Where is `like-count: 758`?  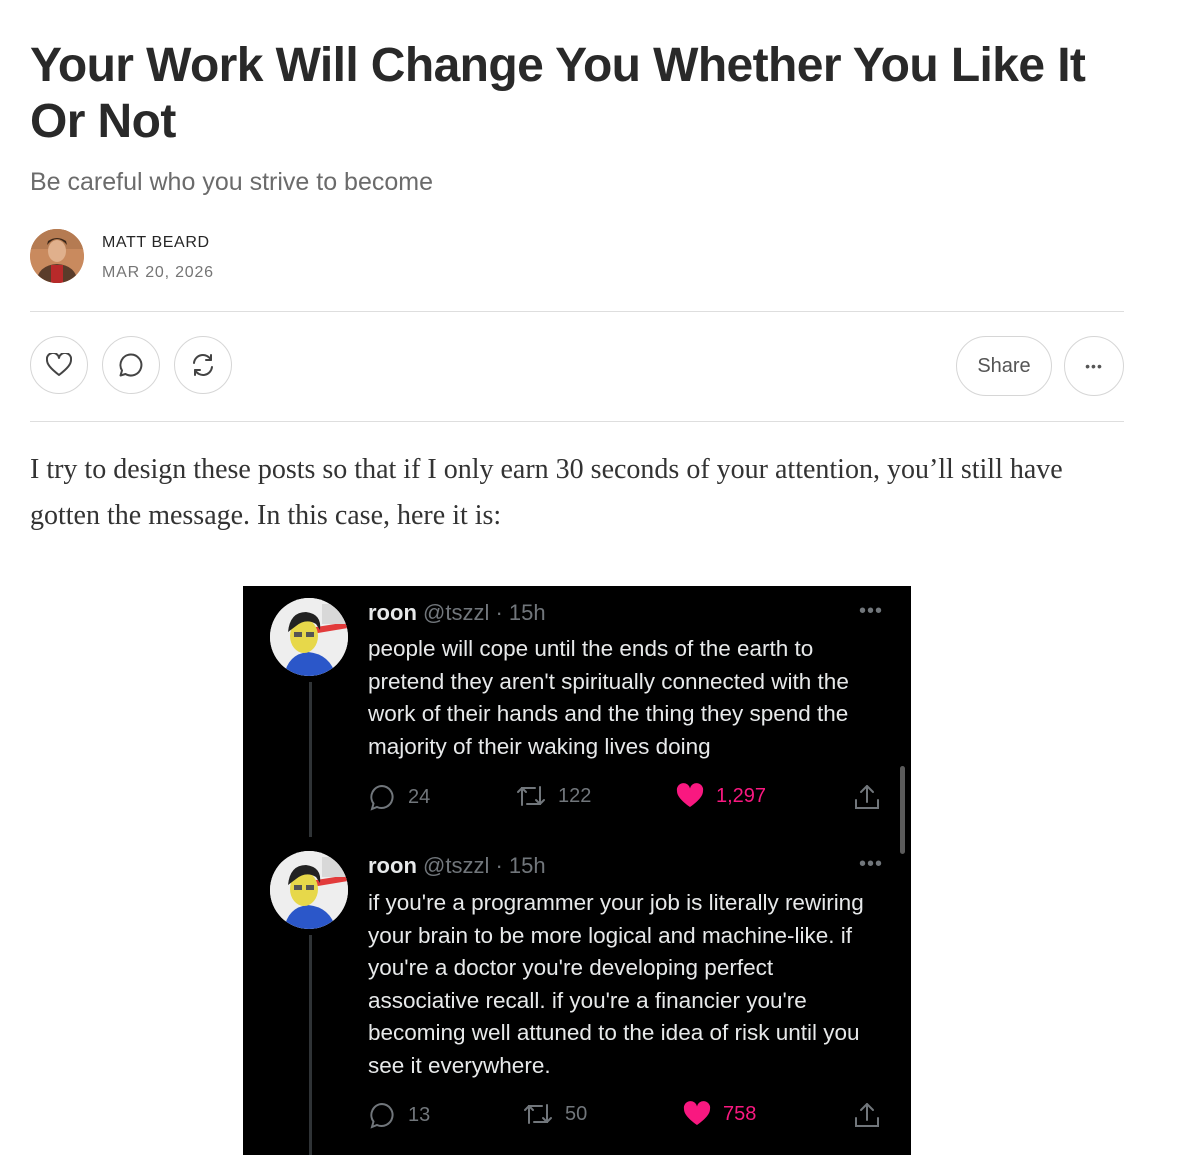 like-count: 758 is located at coordinates (740, 1113).